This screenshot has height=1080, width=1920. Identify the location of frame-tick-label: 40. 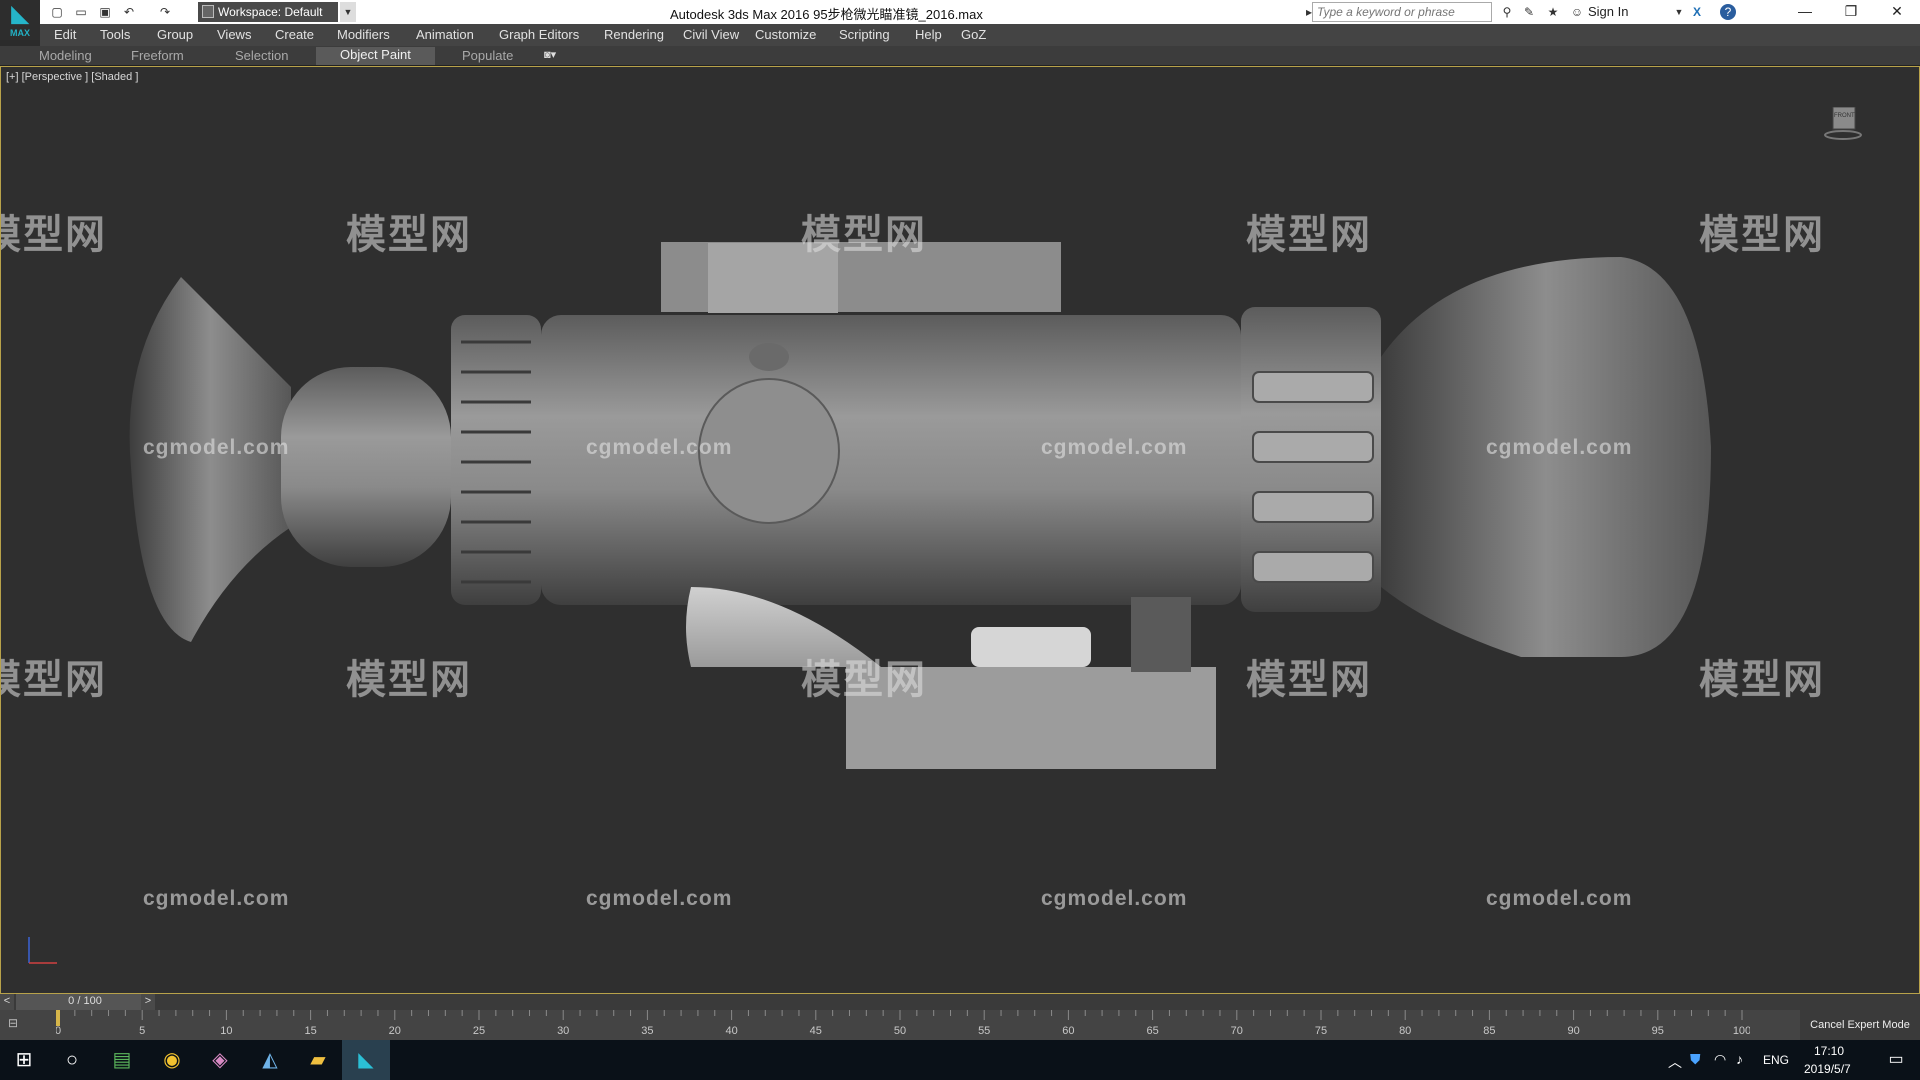
(731, 1031).